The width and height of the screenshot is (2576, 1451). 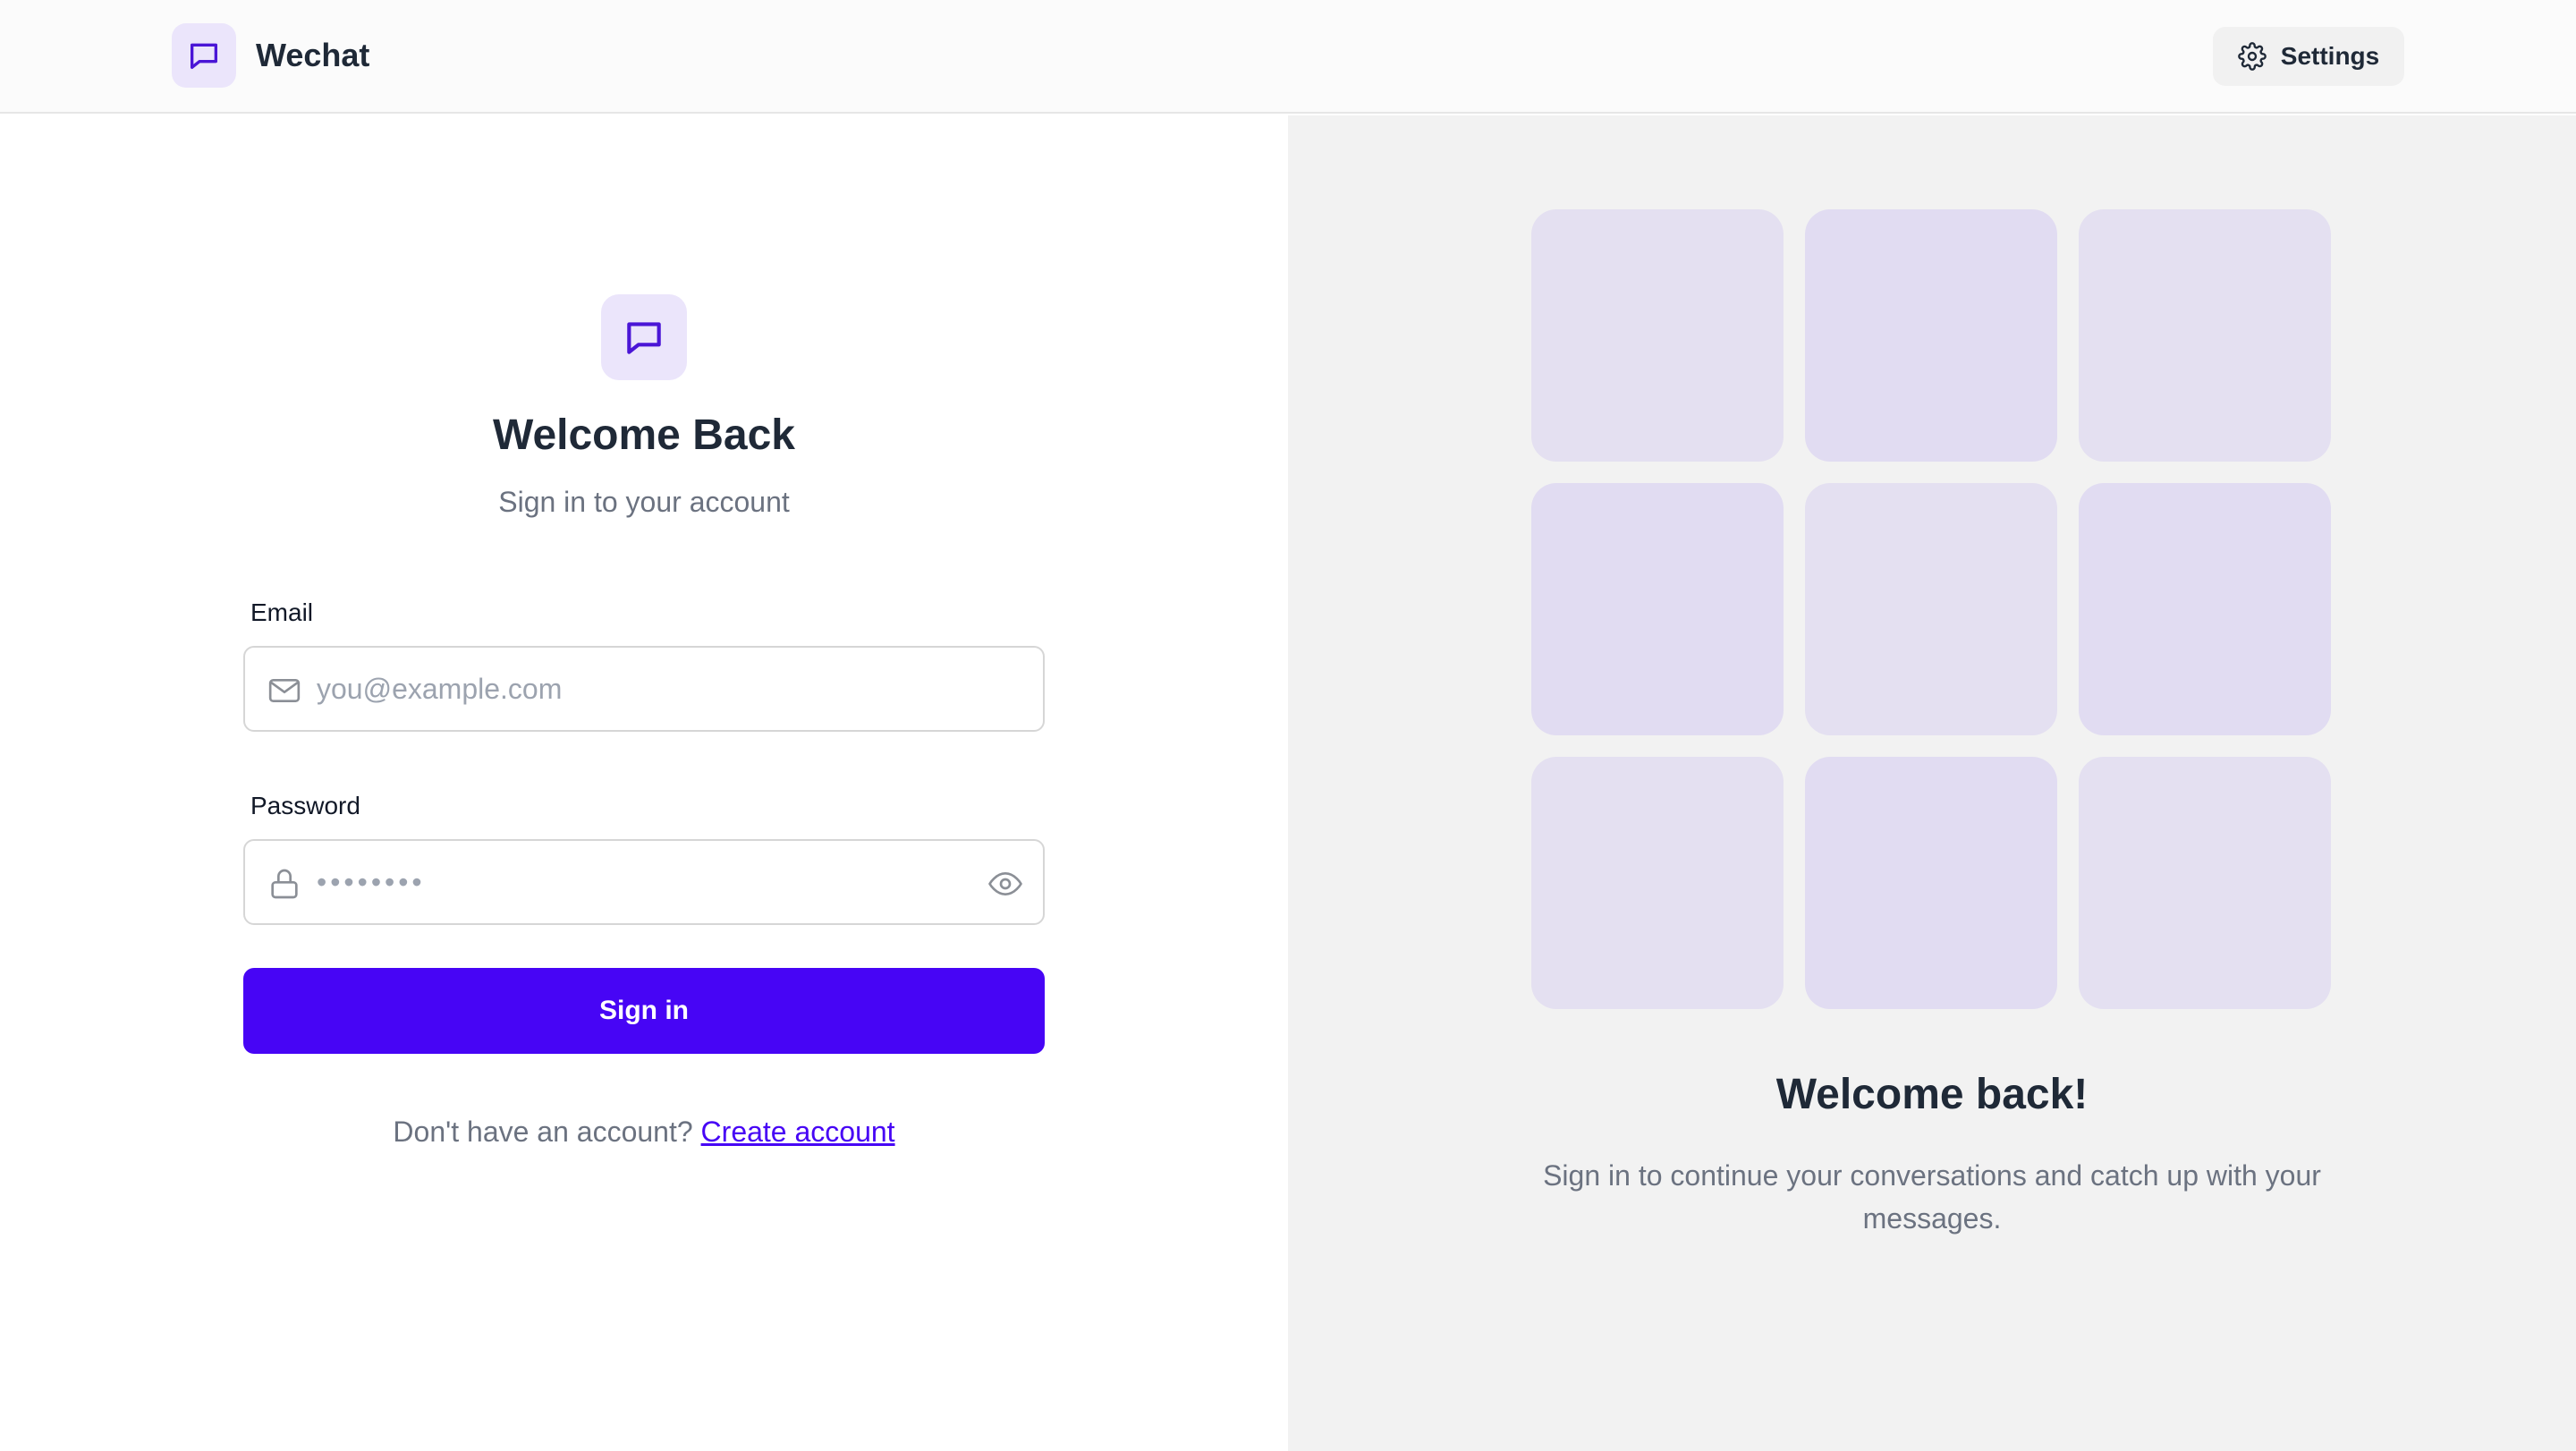 I want to click on top-bar: Wechat Settings, so click(x=1288, y=57).